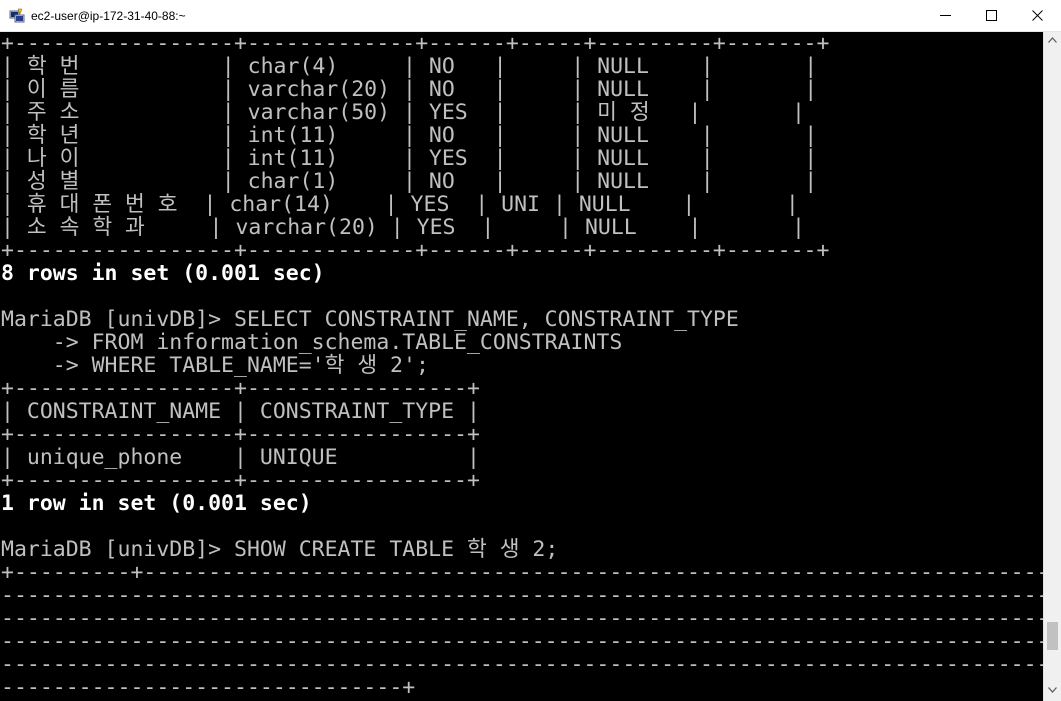  I want to click on close-icon, so click(1037, 15).